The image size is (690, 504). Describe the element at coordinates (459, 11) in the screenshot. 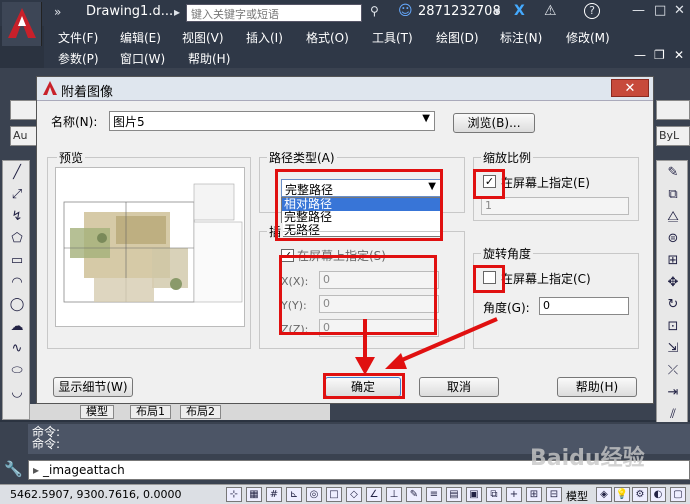

I see `user-id: 2871232708` at that location.